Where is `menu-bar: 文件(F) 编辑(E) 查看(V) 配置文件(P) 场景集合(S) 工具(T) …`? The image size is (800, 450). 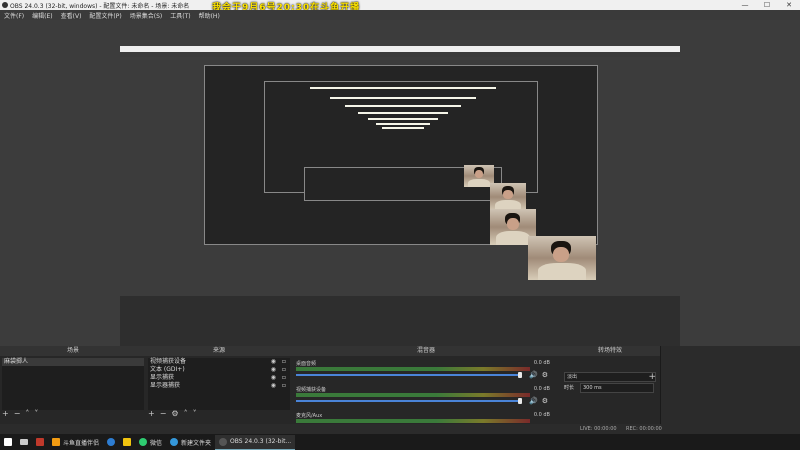
menu-bar: 文件(F) 编辑(E) 查看(V) 配置文件(P) 场景集合(S) 工具(T) … is located at coordinates (400, 15).